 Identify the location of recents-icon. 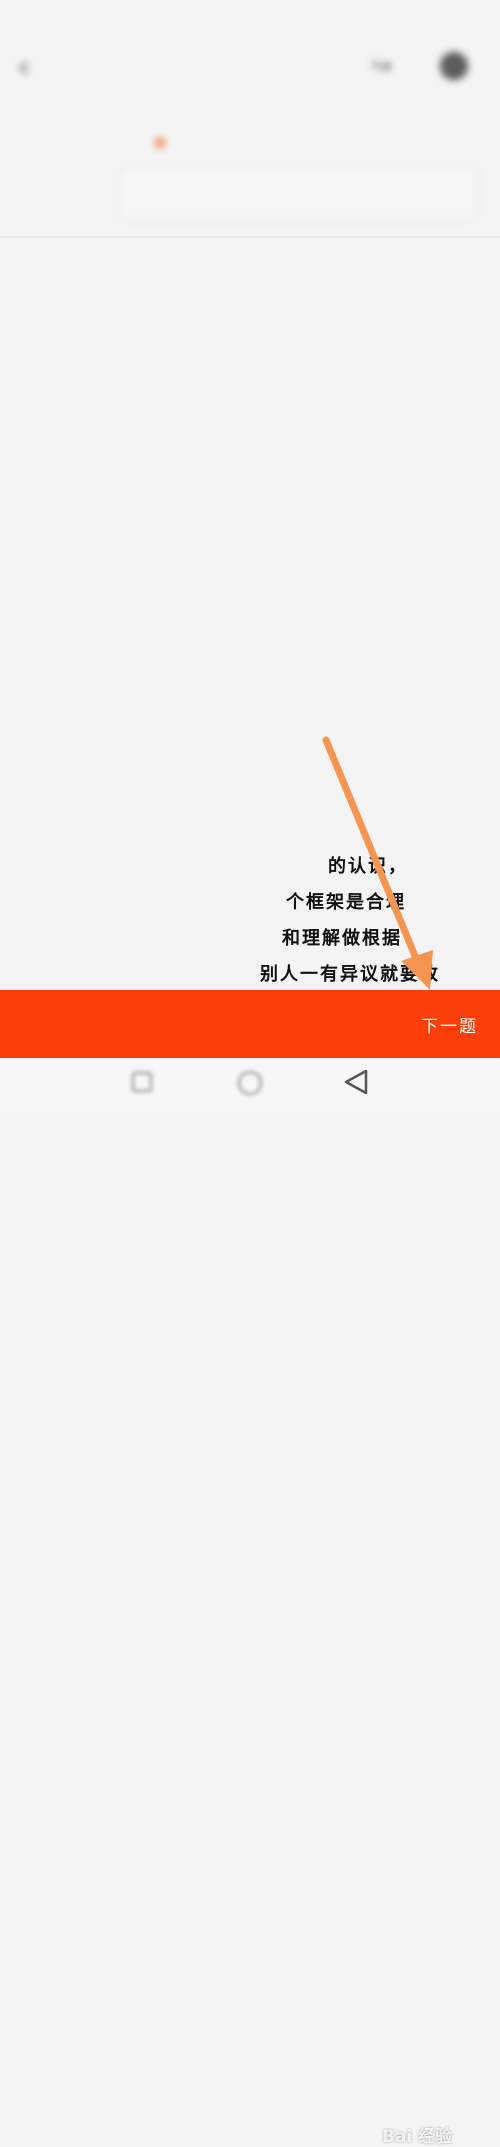
(142, 1082).